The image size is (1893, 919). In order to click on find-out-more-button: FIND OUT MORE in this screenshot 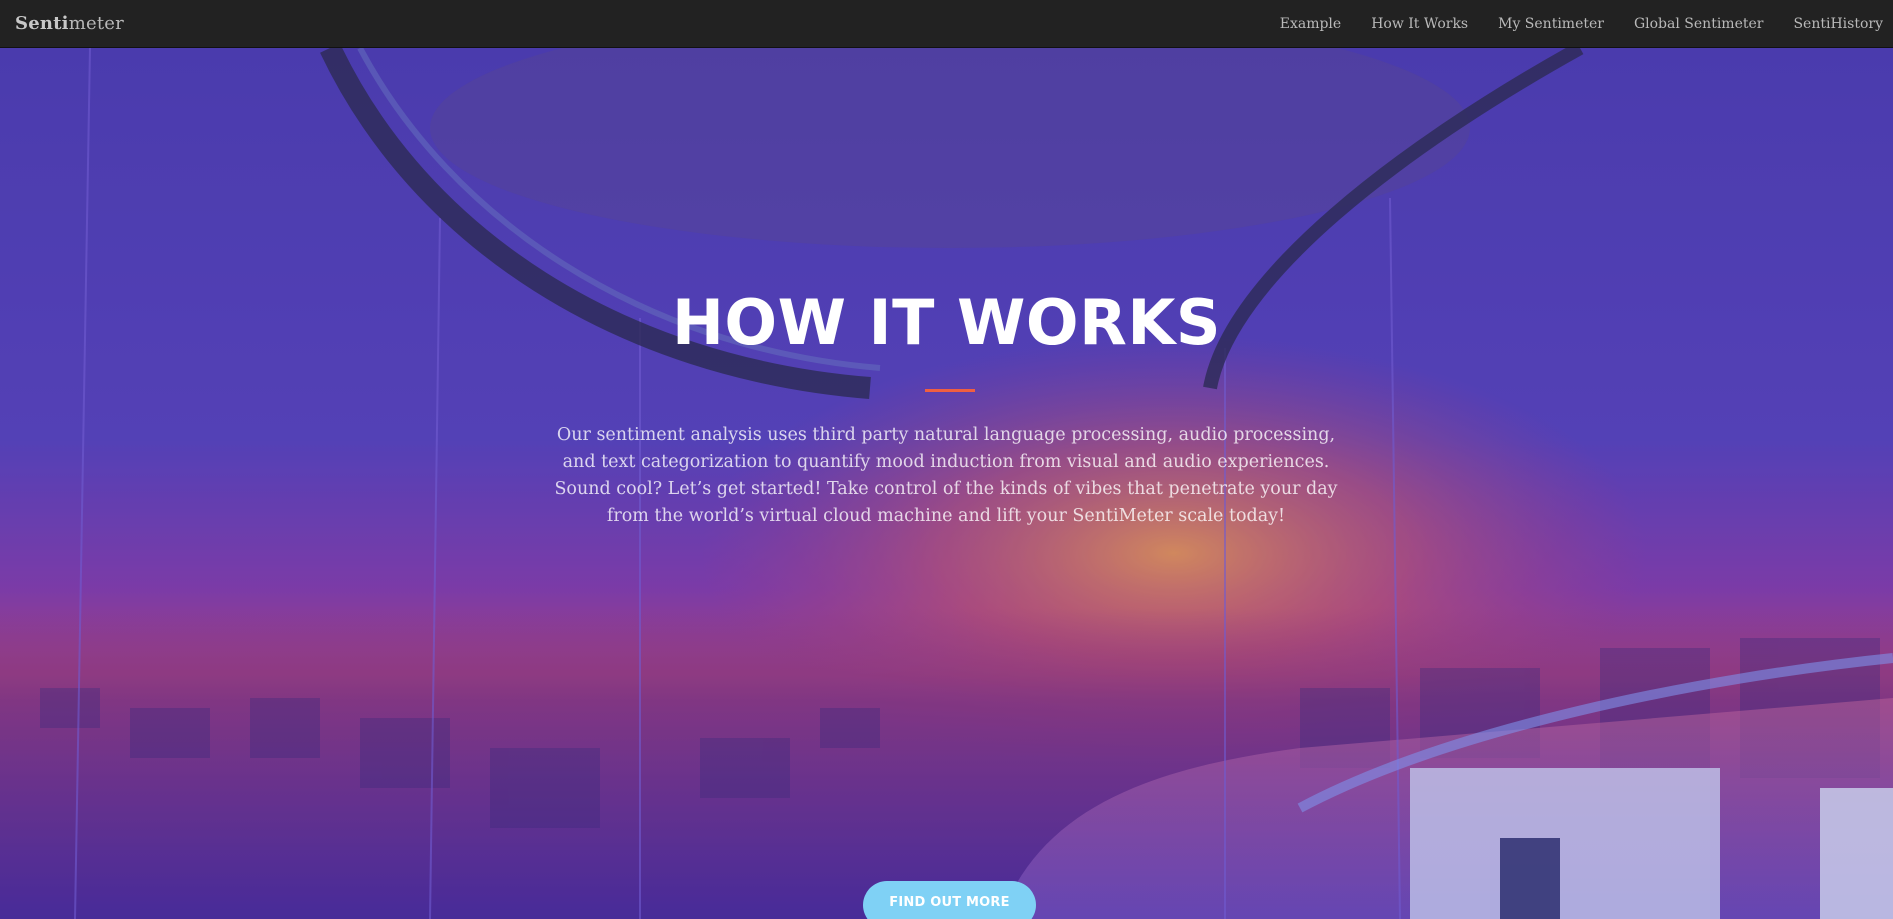, I will do `click(949, 900)`.